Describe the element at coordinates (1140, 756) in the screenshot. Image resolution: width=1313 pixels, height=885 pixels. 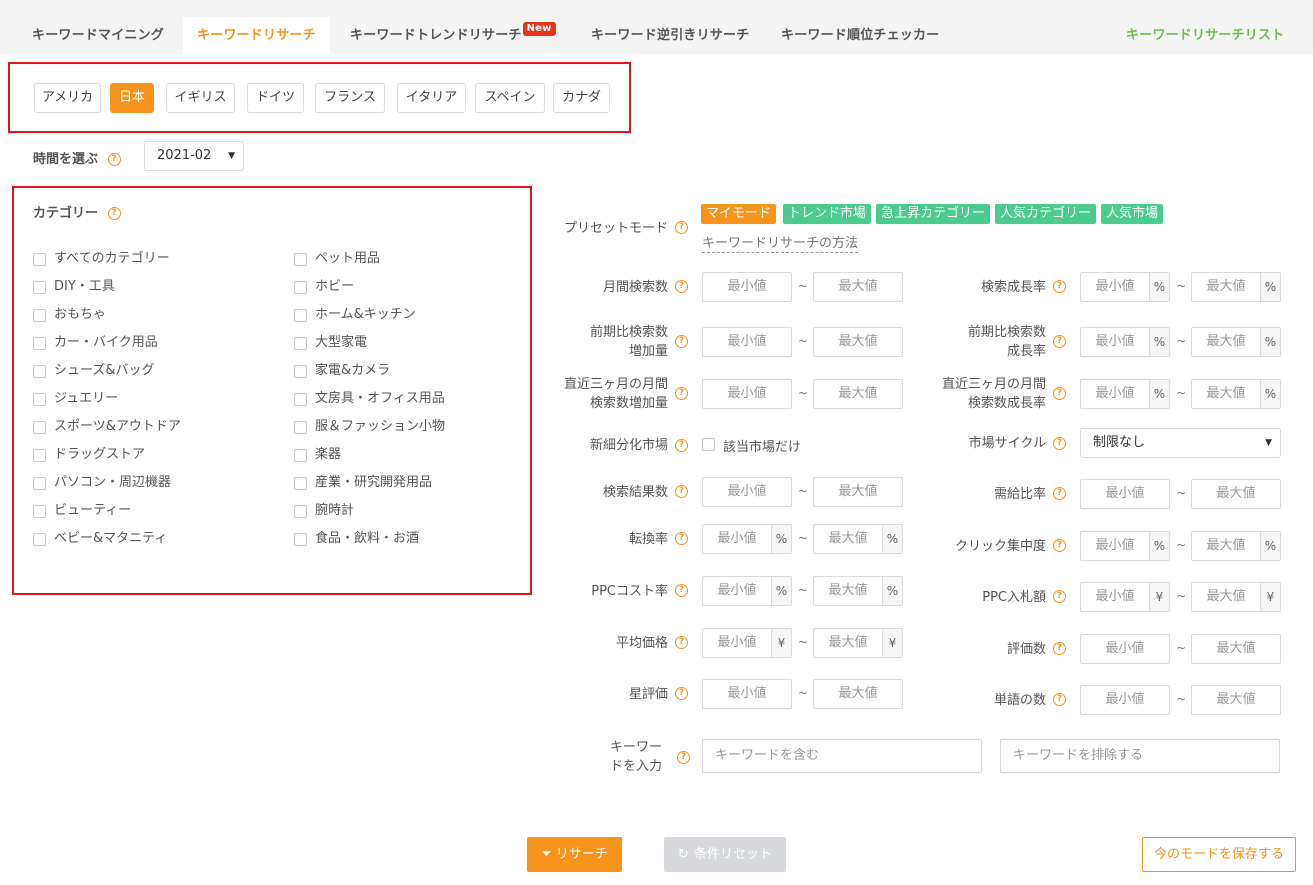
I see `keyword-exclude-input: キーワードを排除する` at that location.